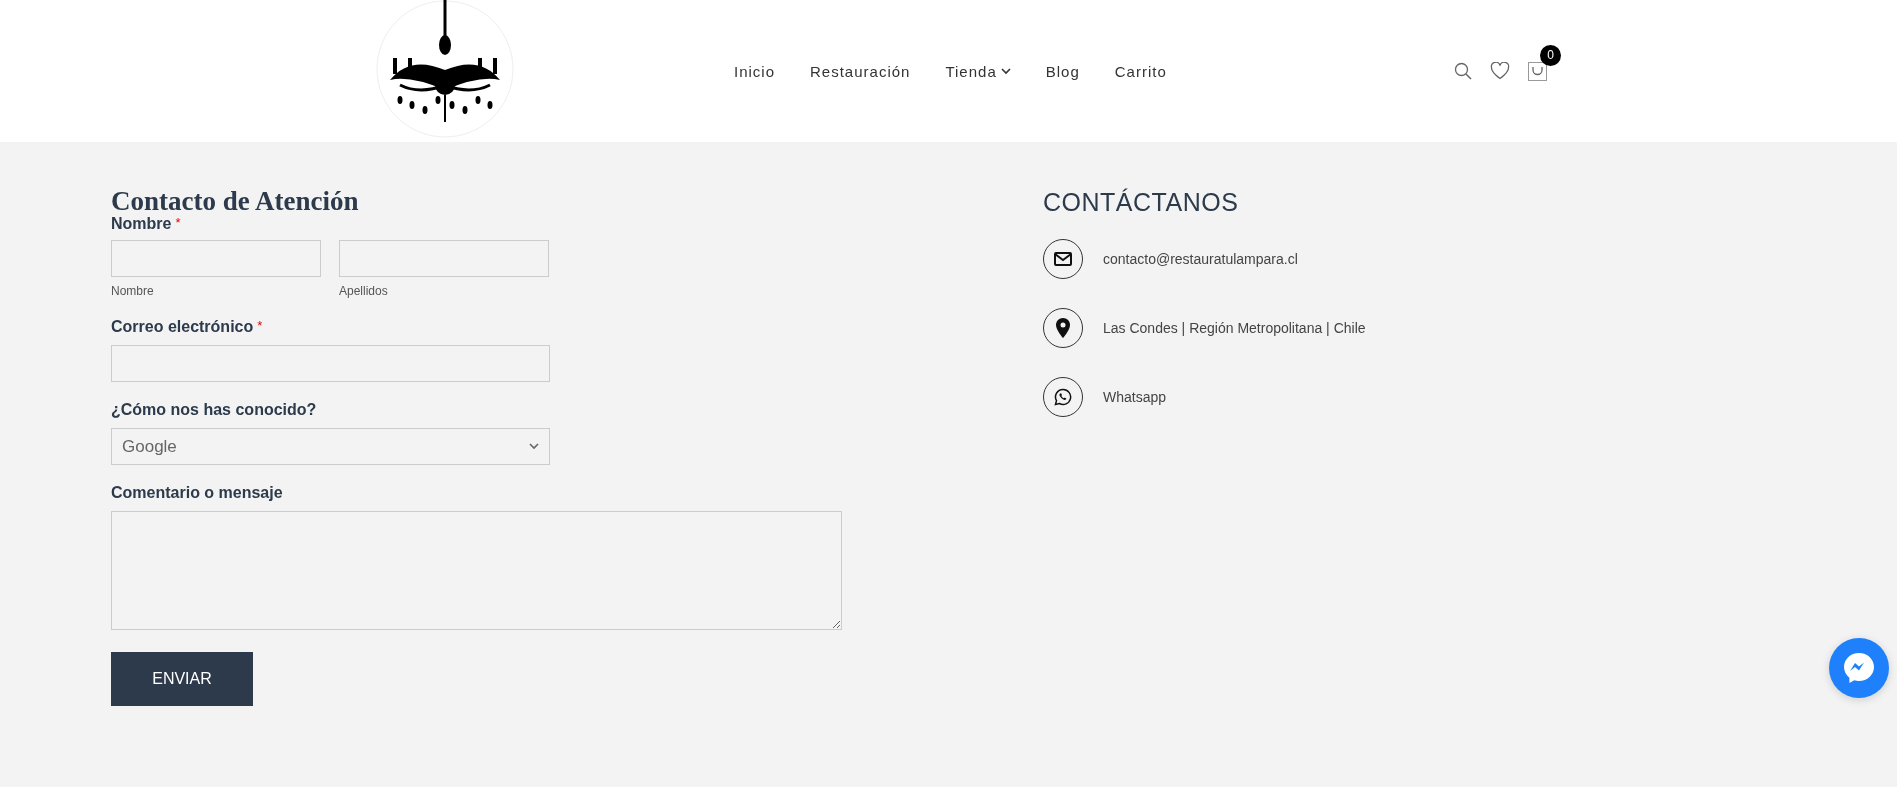 This screenshot has width=1897, height=787. What do you see at coordinates (141, 224) in the screenshot?
I see `field-label: Nombre` at bounding box center [141, 224].